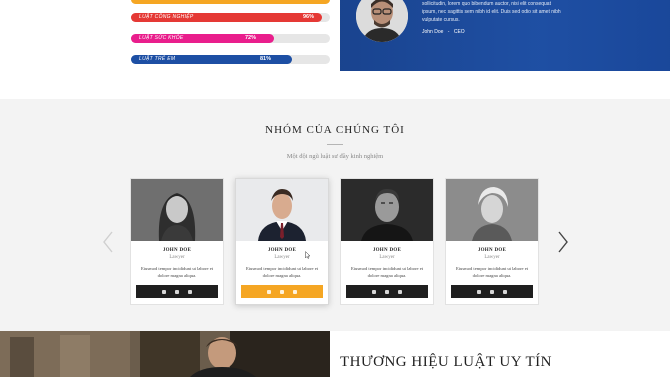  I want to click on skill-percent: 72%, so click(251, 38).